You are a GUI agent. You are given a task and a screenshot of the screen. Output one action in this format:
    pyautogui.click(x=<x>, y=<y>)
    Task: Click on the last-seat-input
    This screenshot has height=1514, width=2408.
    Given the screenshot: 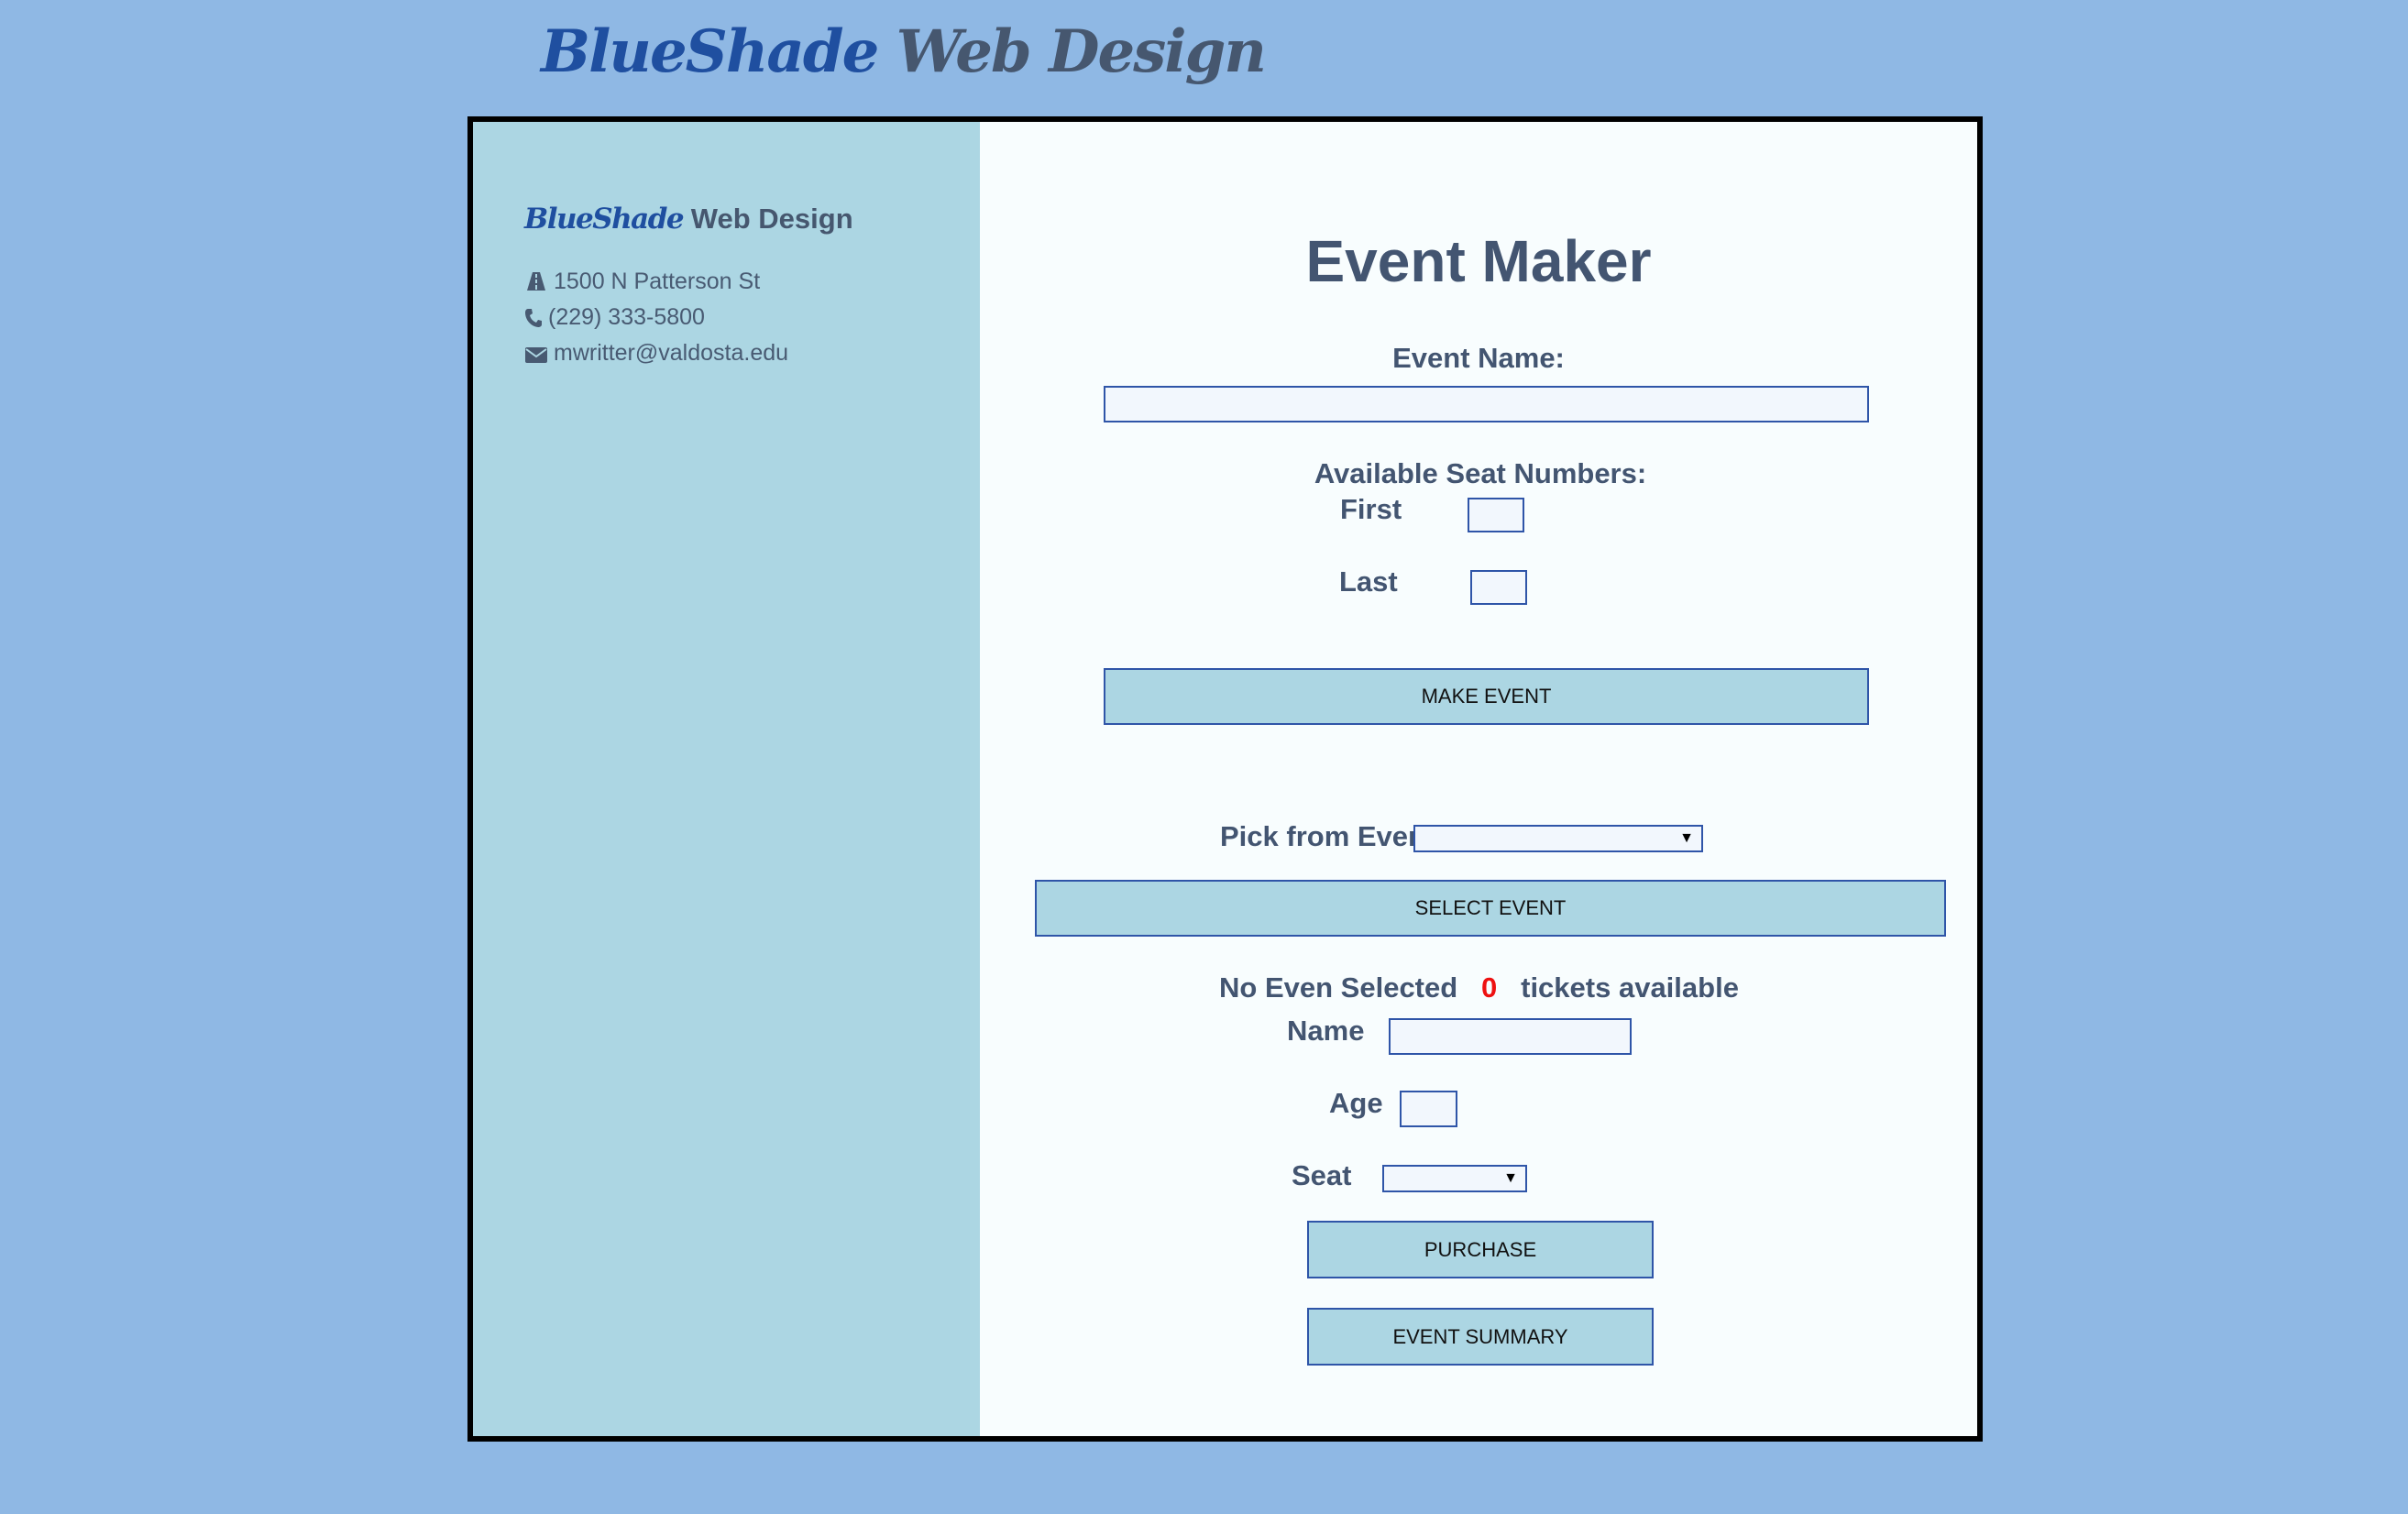 What is the action you would take?
    pyautogui.click(x=1498, y=587)
    